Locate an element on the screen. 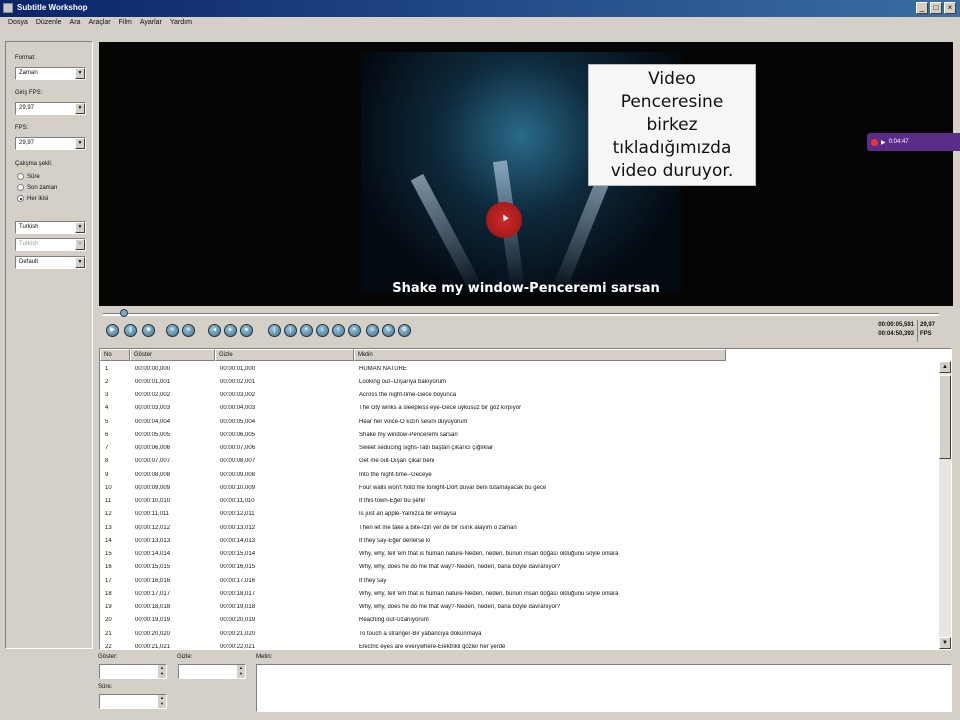  duration-input: ▲ ▼ is located at coordinates (133, 701).